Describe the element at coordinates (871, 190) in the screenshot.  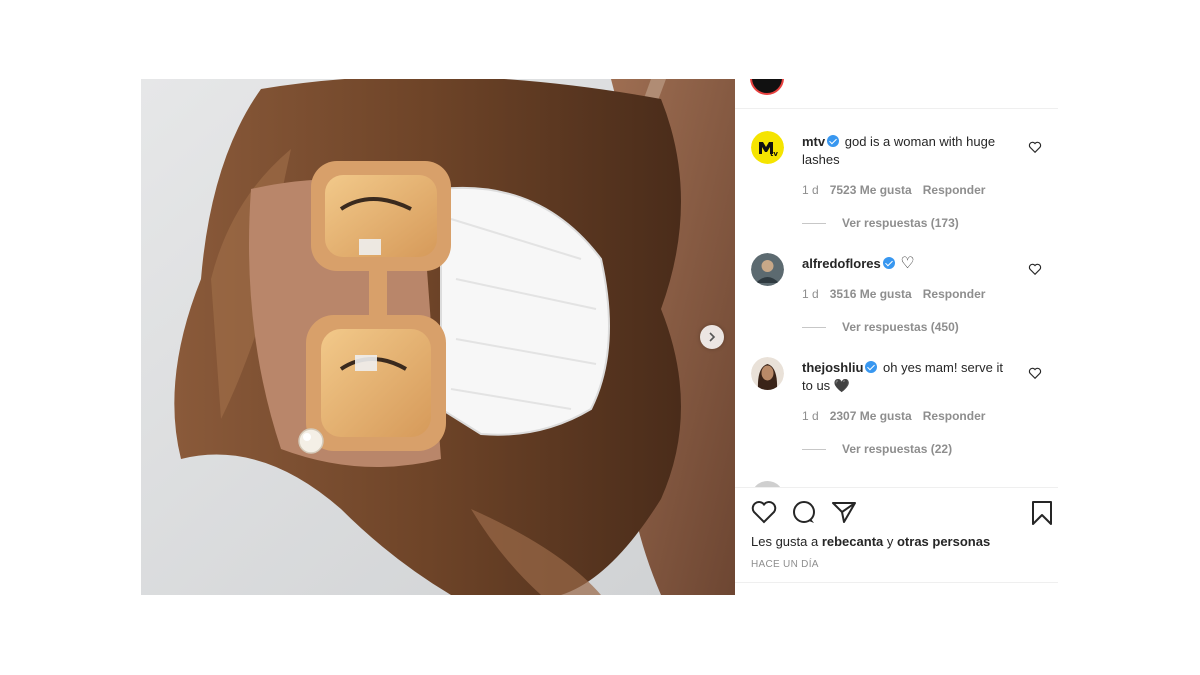
I see `comment-likes: 7523 Me gusta` at that location.